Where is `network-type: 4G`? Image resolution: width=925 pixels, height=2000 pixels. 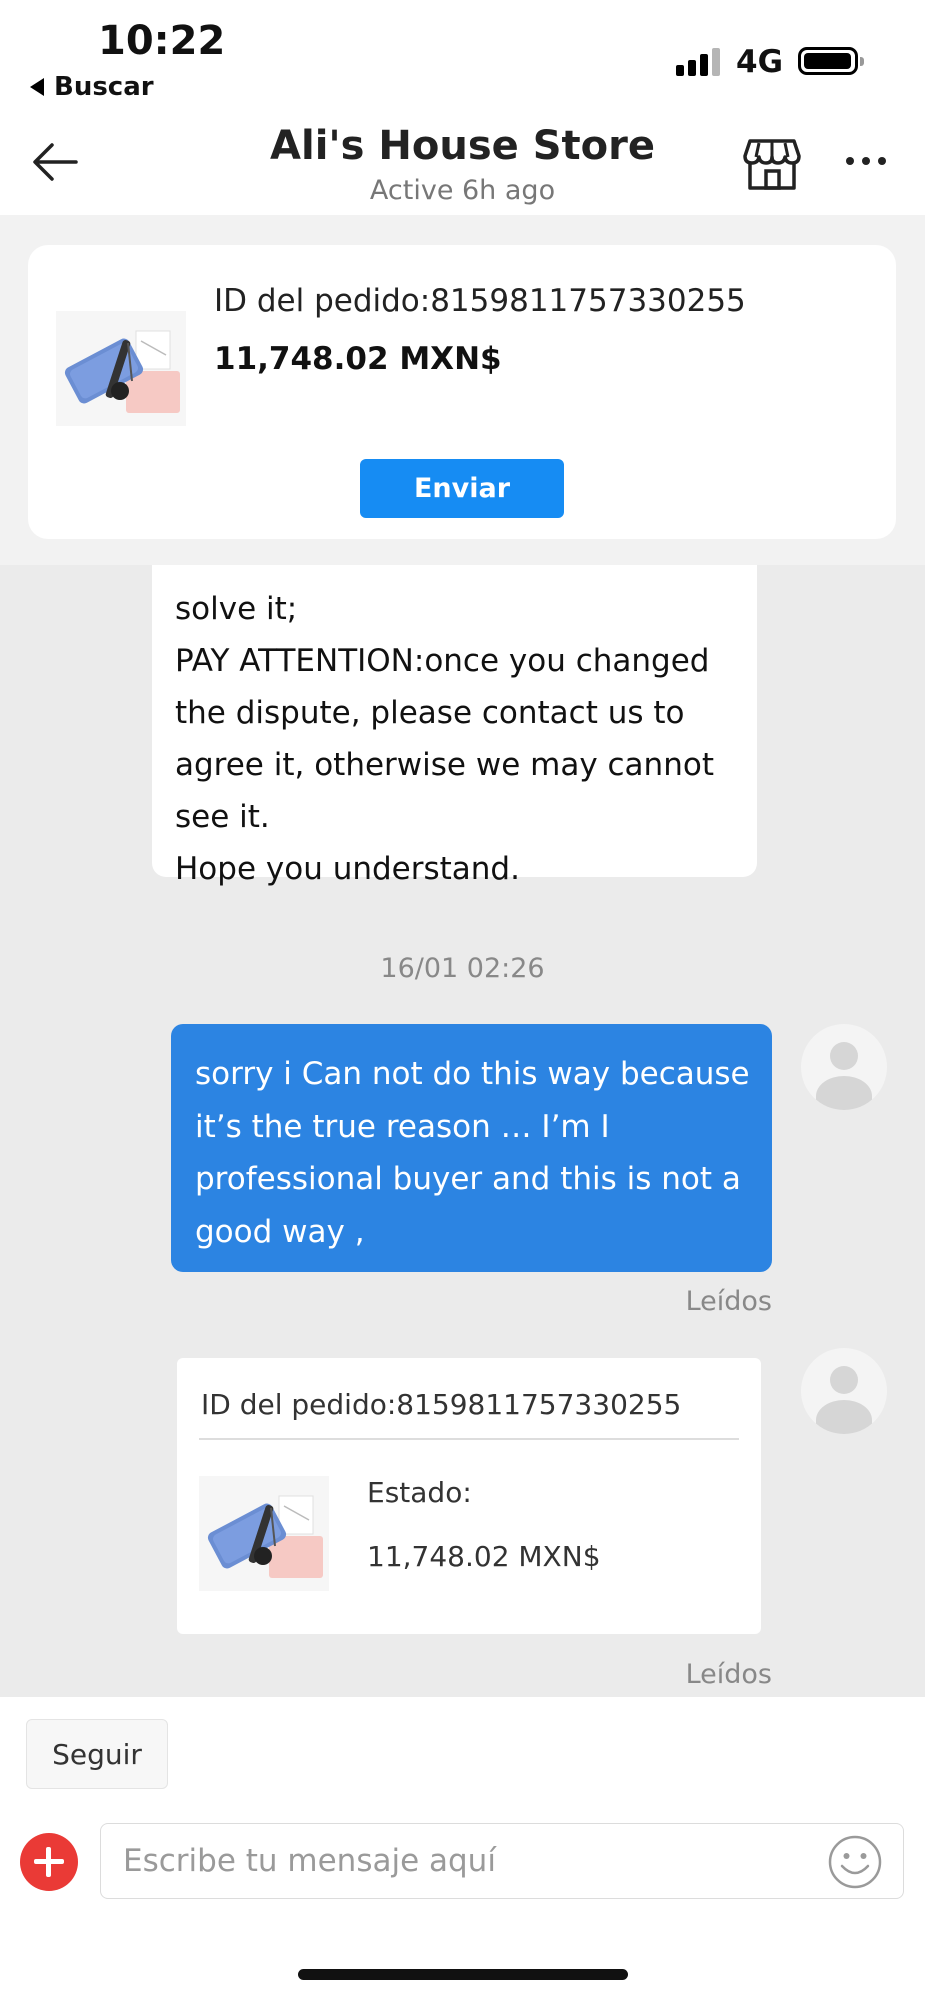 network-type: 4G is located at coordinates (760, 62).